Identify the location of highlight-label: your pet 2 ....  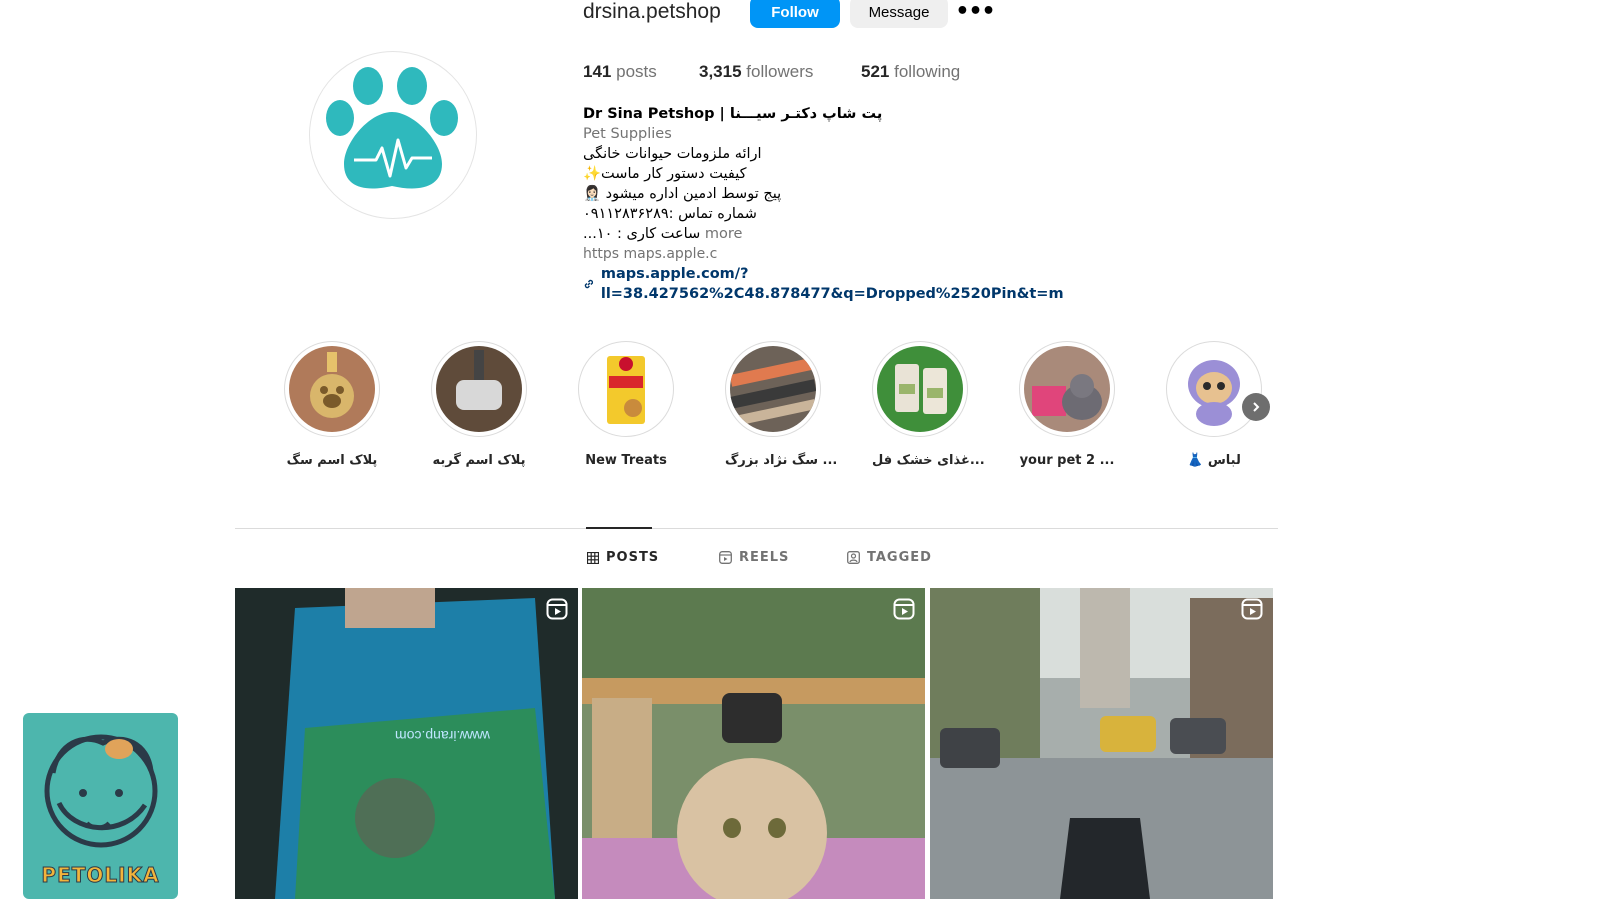
(1067, 460).